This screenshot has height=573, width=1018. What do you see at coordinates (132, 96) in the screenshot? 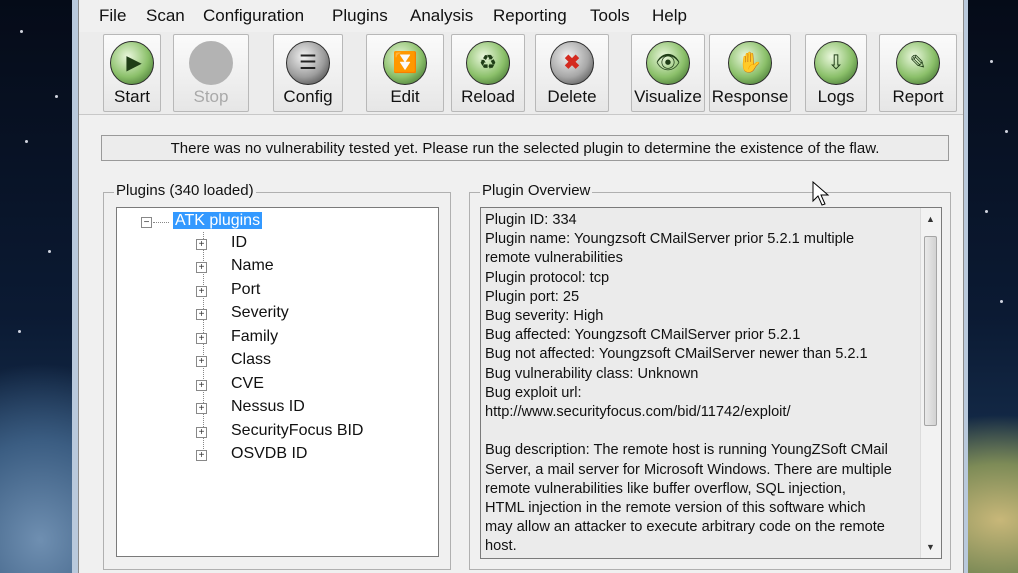
I see `start-label: Start` at bounding box center [132, 96].